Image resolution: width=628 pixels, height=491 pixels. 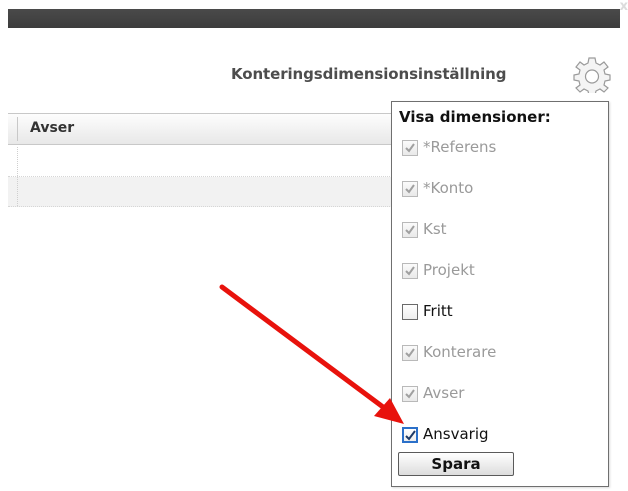 I want to click on window-titlebar: x, so click(x=314, y=14).